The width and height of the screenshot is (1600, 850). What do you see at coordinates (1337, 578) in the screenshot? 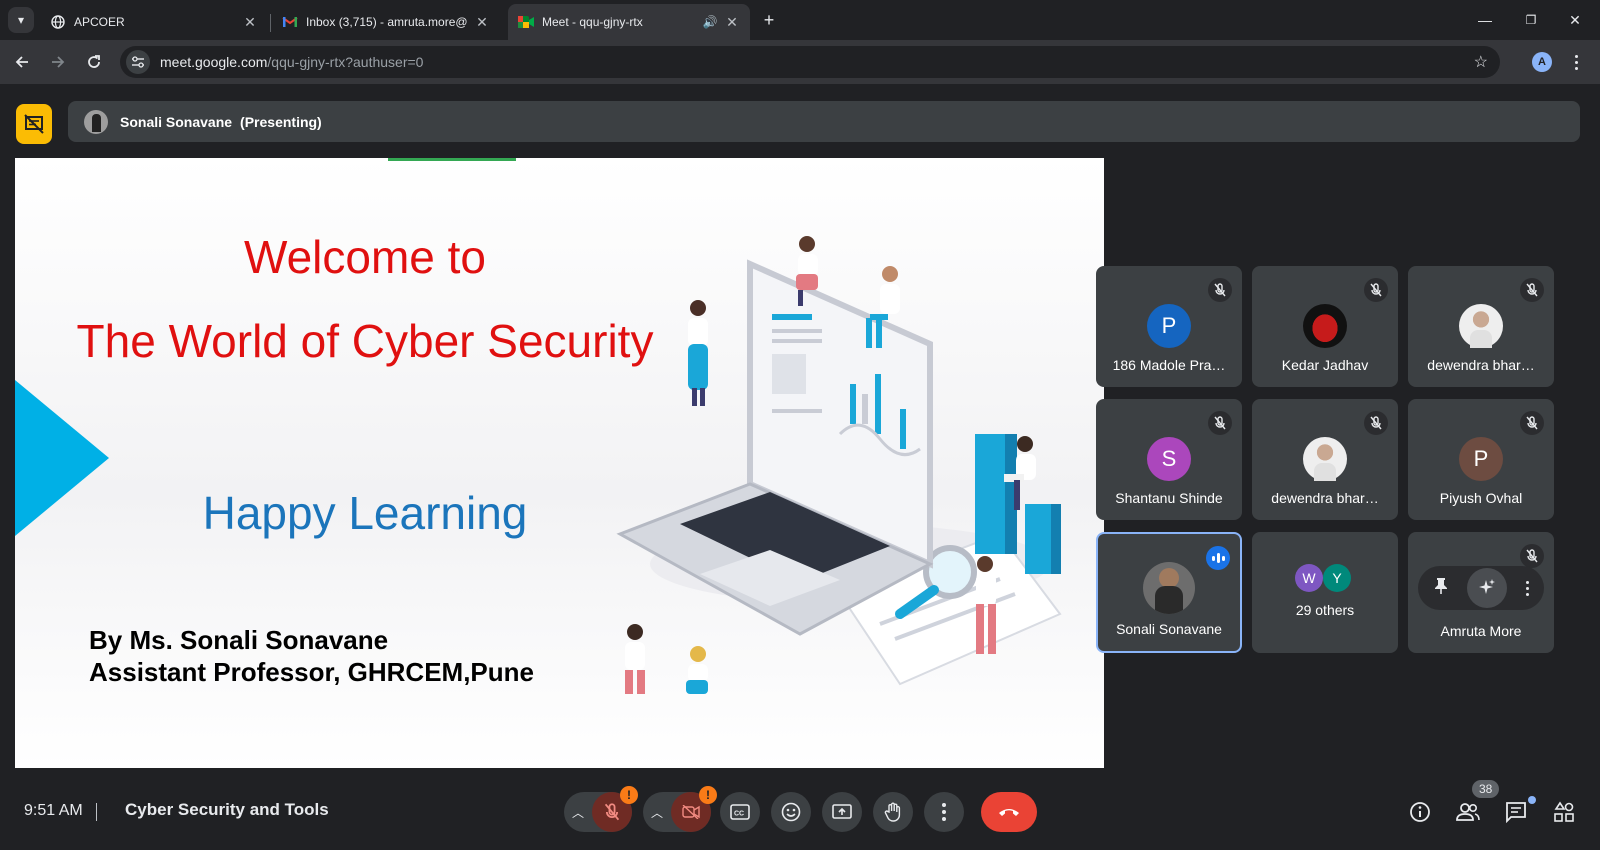
I see `mini-avatar: Y` at bounding box center [1337, 578].